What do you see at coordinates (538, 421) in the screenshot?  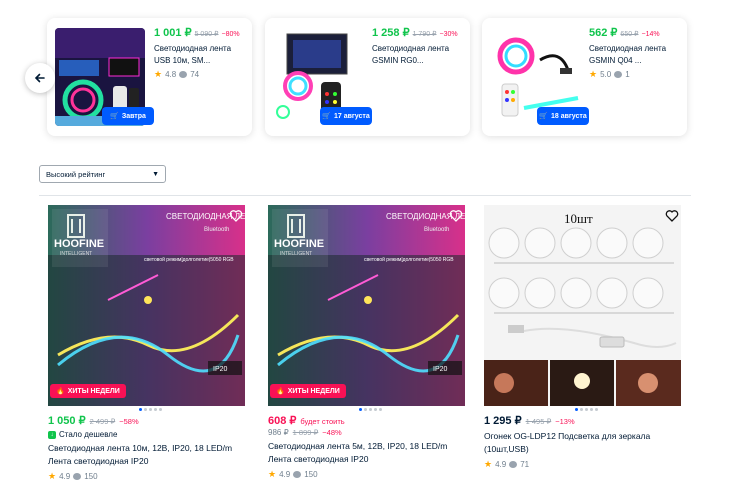 I see `old-price: 1 495 ₽` at bounding box center [538, 421].